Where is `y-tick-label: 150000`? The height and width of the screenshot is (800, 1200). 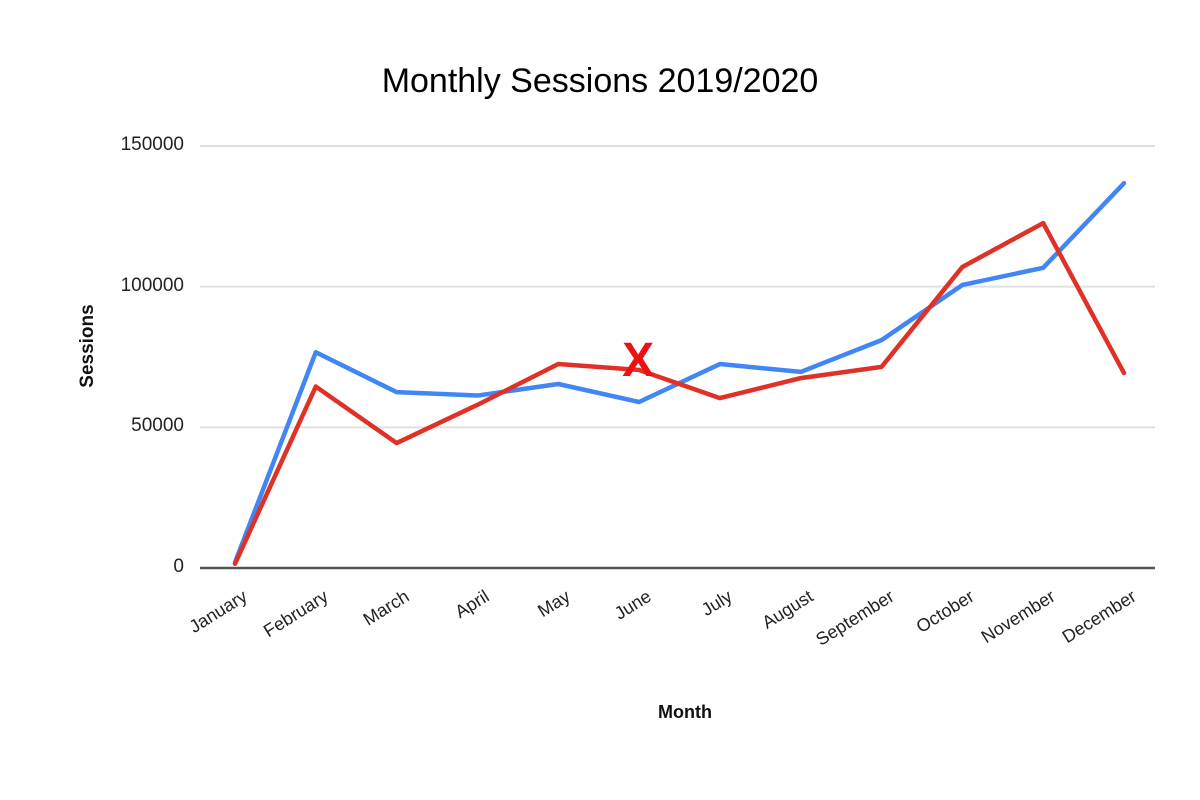 y-tick-label: 150000 is located at coordinates (152, 144).